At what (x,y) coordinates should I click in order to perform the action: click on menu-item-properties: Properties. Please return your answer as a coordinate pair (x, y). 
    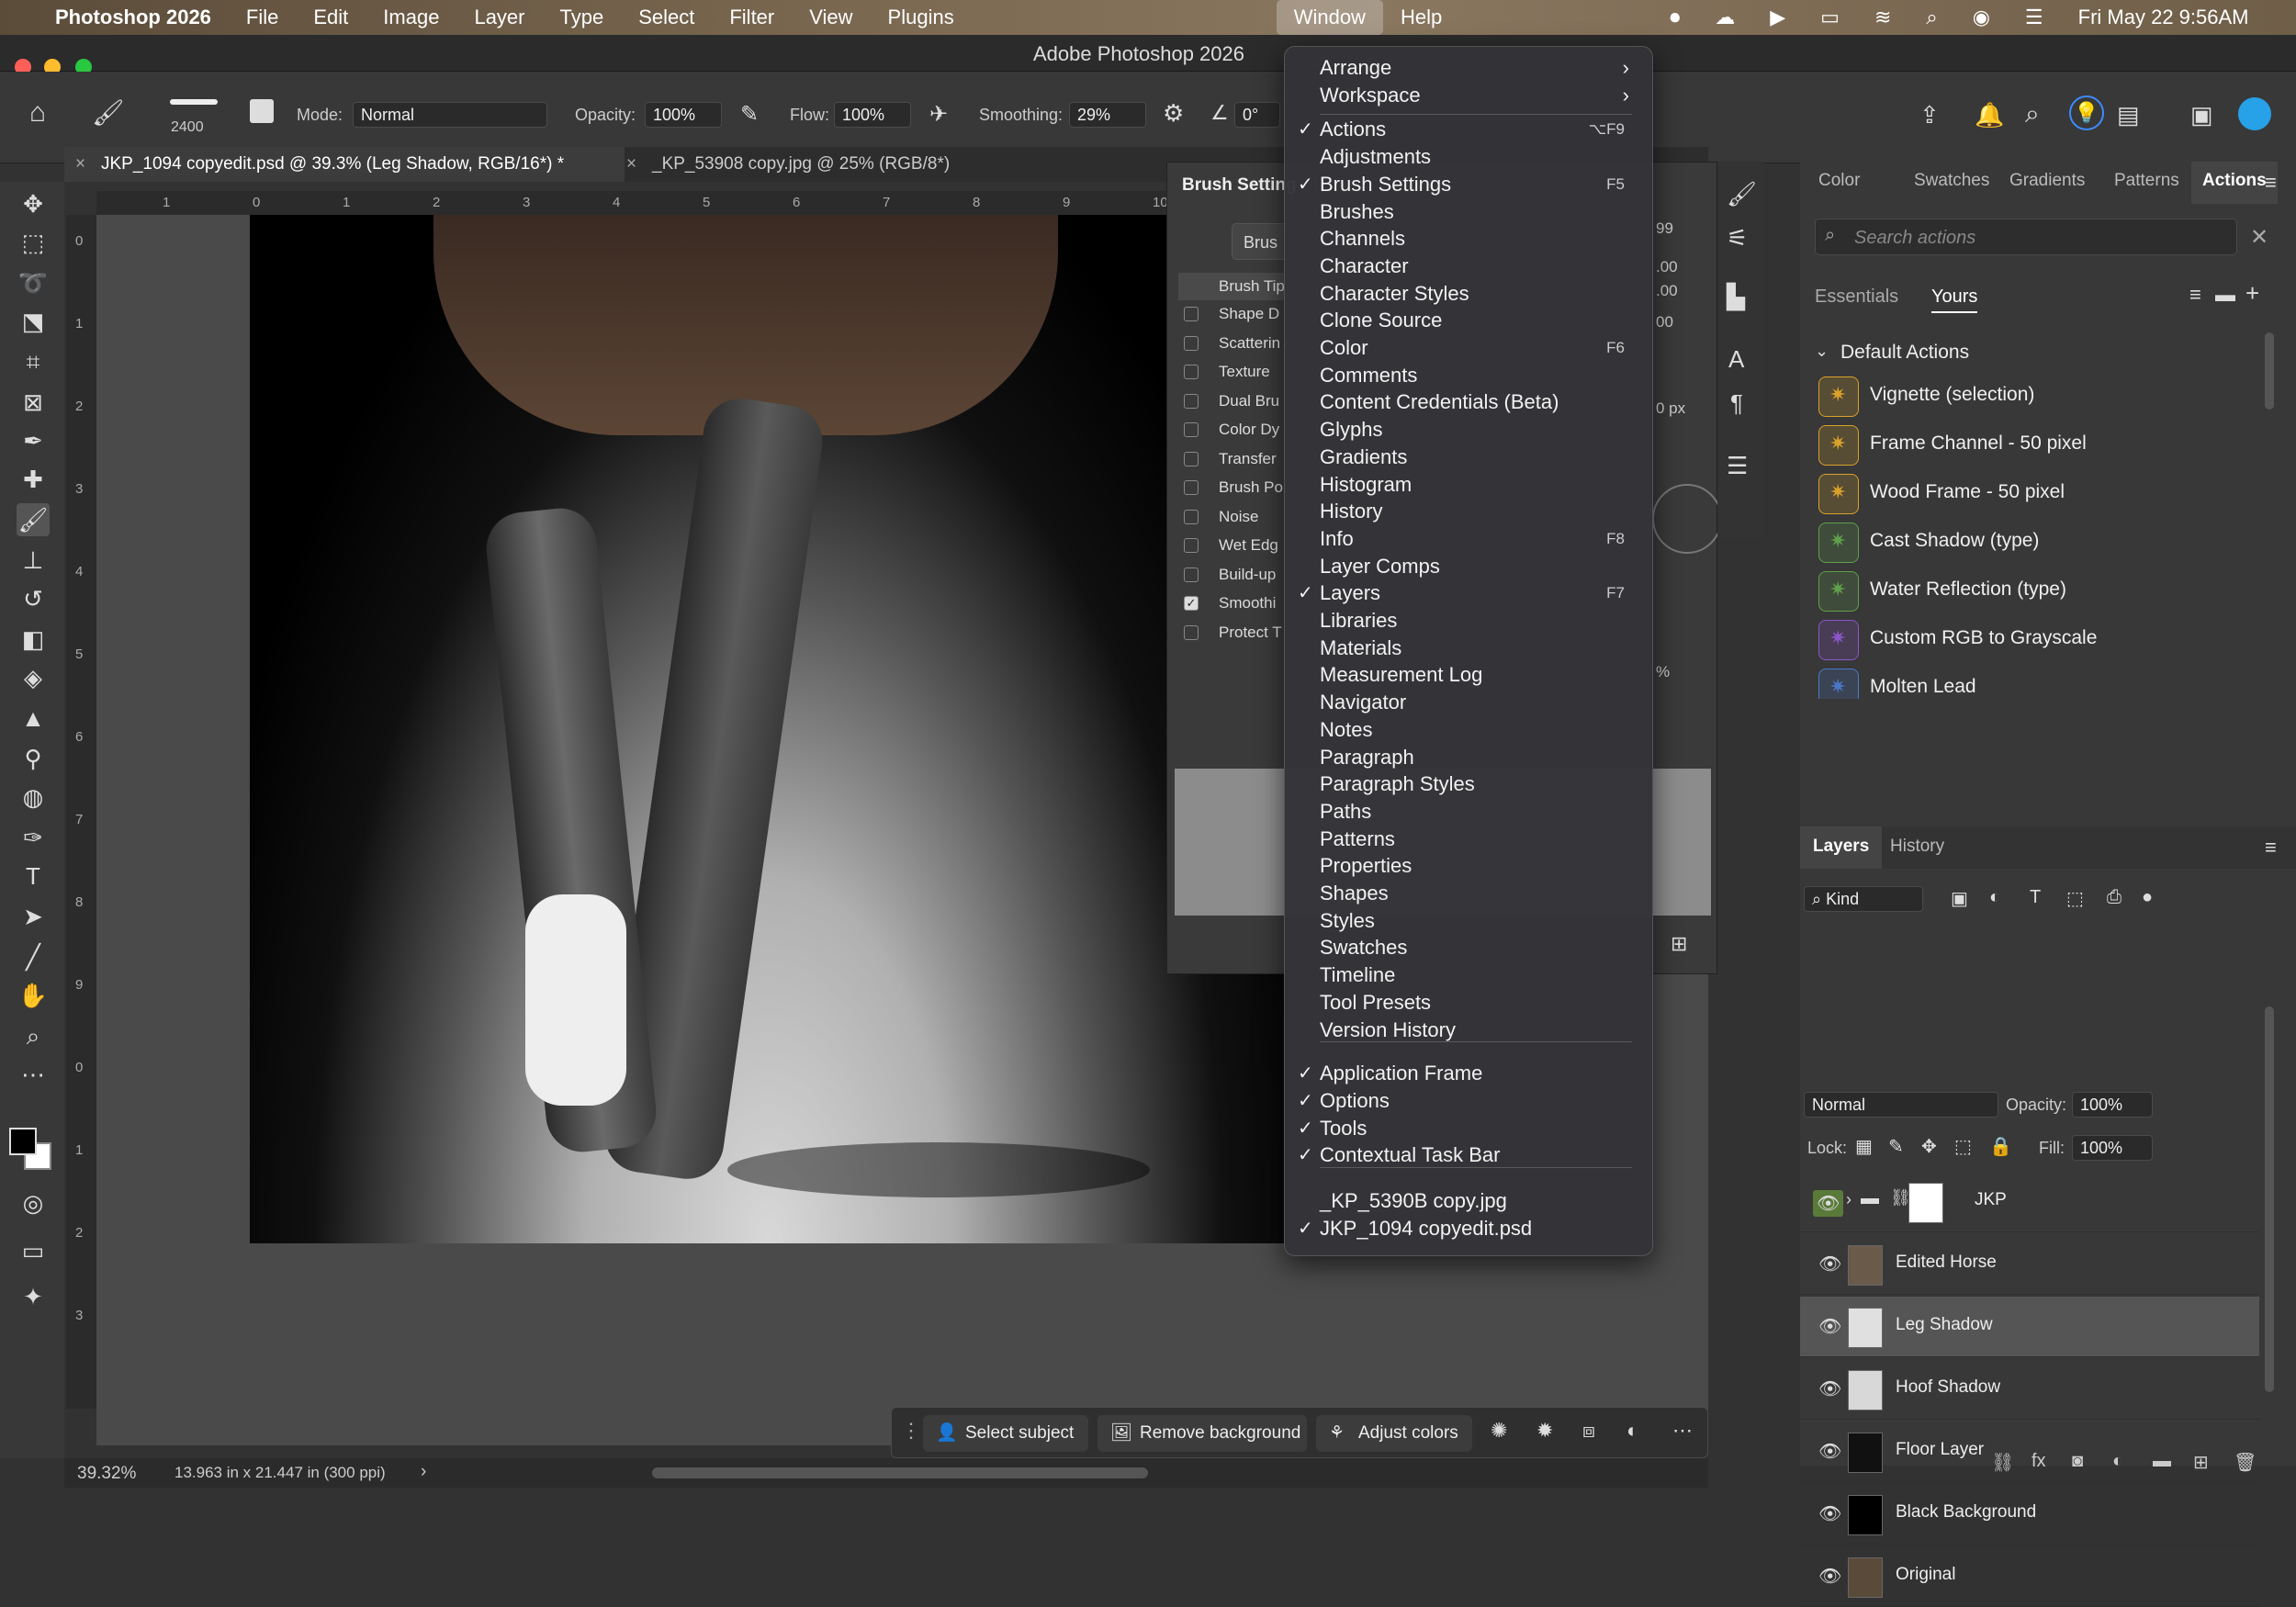
    Looking at the image, I should click on (1468, 866).